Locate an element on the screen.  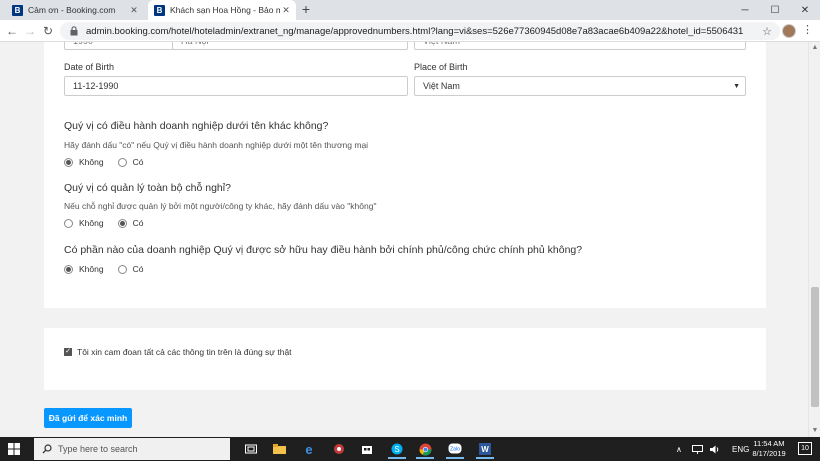
page-scrollbar: ▲ ▼ is located at coordinates (814, 239).